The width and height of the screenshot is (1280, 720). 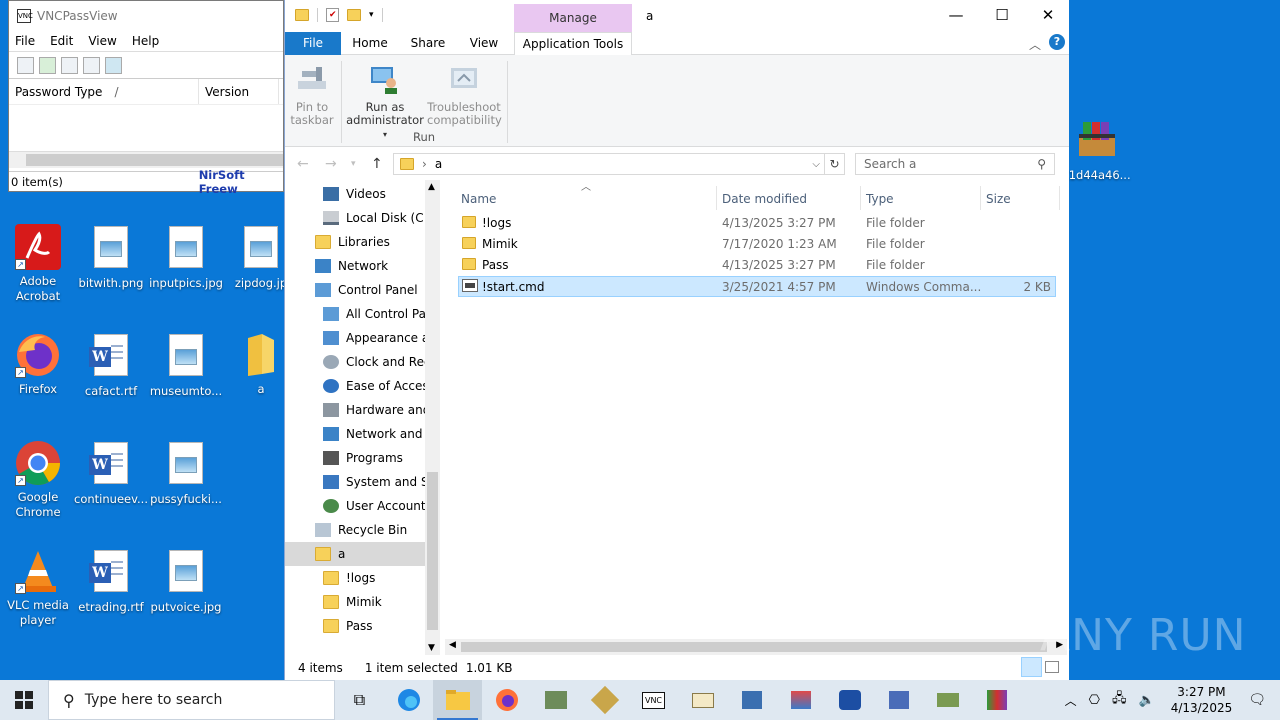 What do you see at coordinates (998, 199) in the screenshot?
I see `column-size: Size` at bounding box center [998, 199].